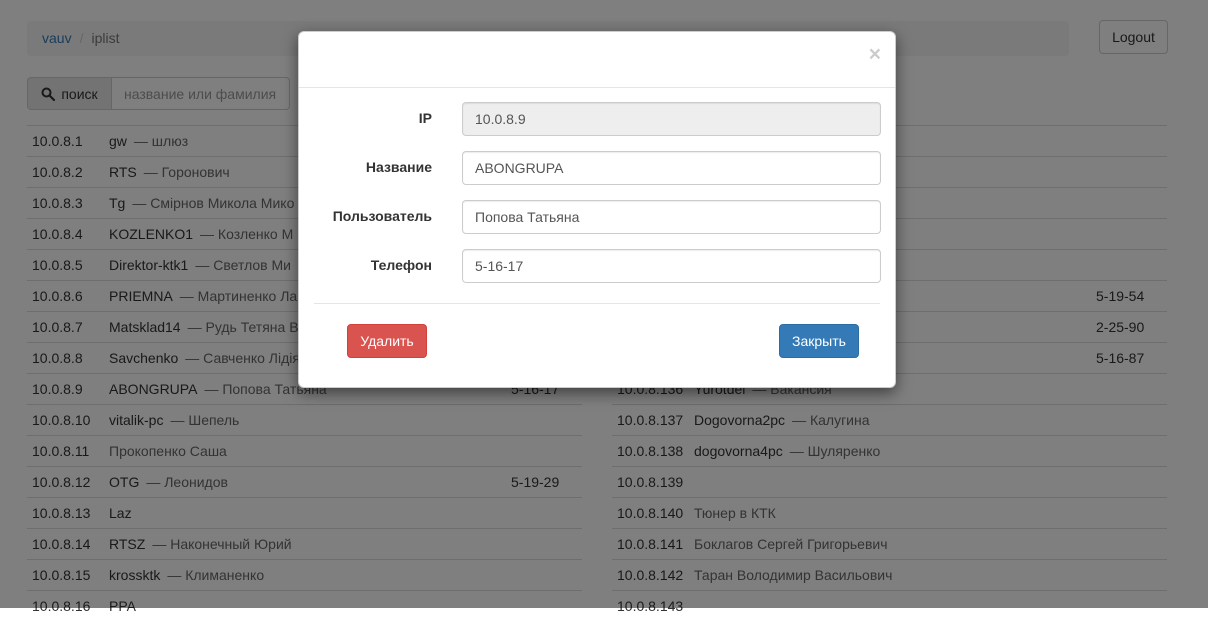 The height and width of the screenshot is (621, 1208). What do you see at coordinates (365, 265) in the screenshot?
I see `phone-label: Телефон` at bounding box center [365, 265].